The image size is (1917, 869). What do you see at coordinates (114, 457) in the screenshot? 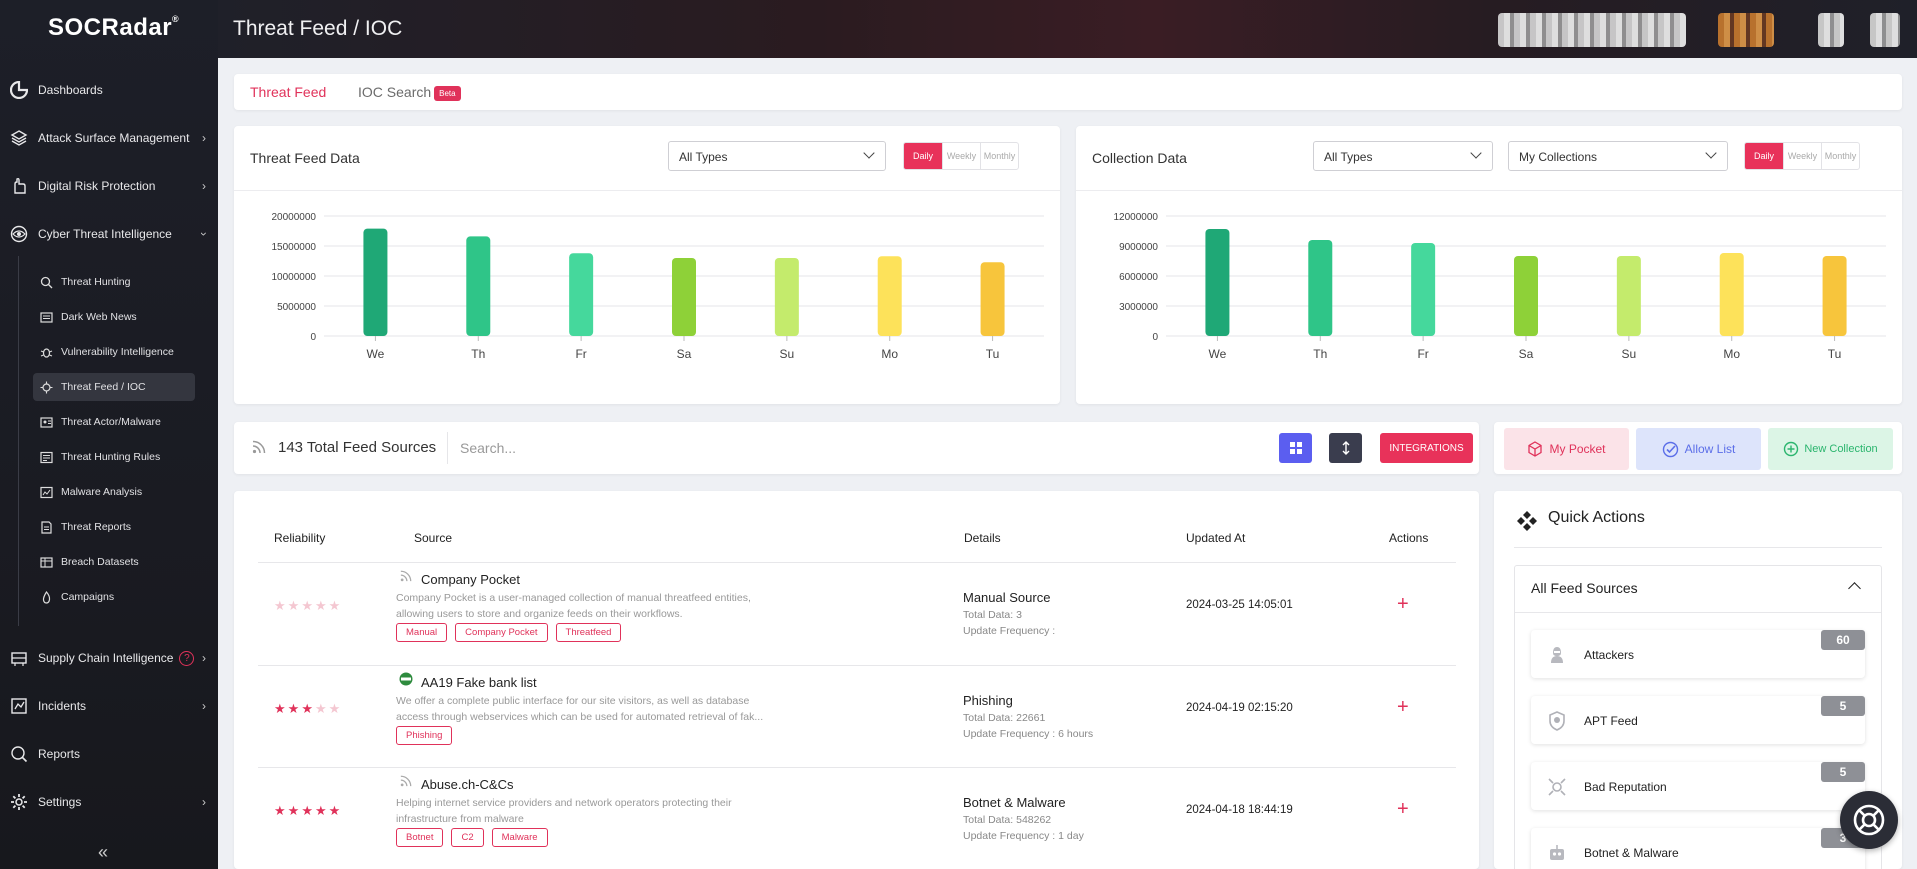
I see `subnav-threat-hunting-rules: Threat Hunting Rules` at bounding box center [114, 457].